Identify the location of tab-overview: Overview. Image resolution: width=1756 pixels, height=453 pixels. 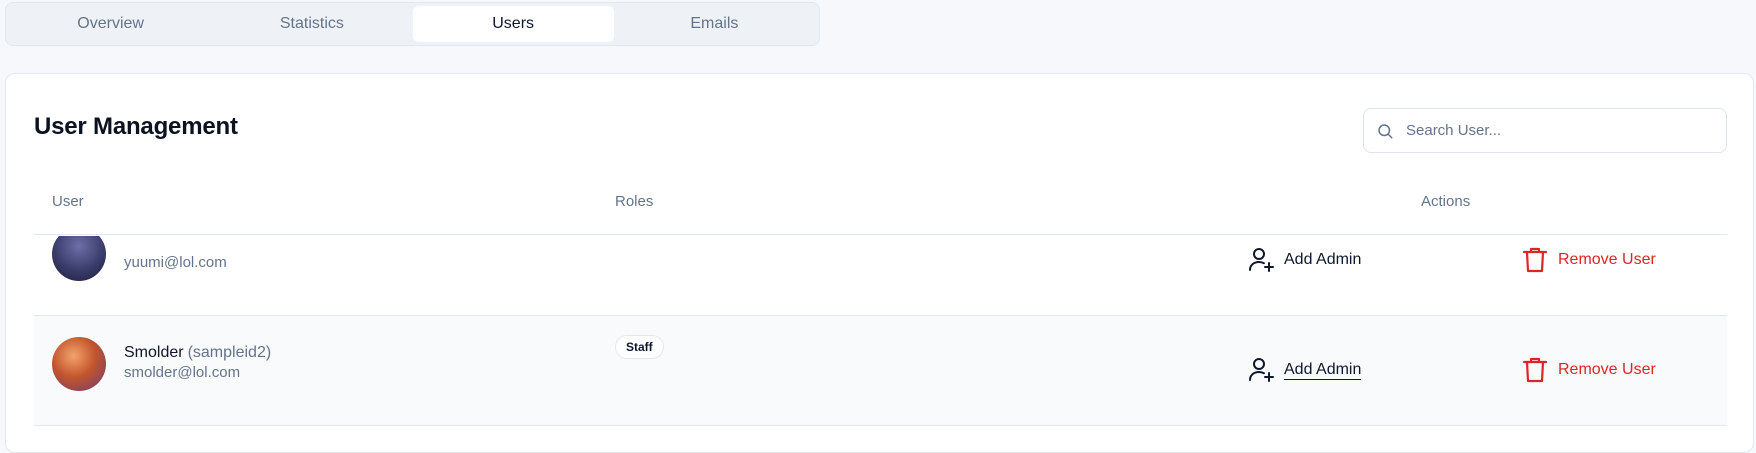
(110, 24).